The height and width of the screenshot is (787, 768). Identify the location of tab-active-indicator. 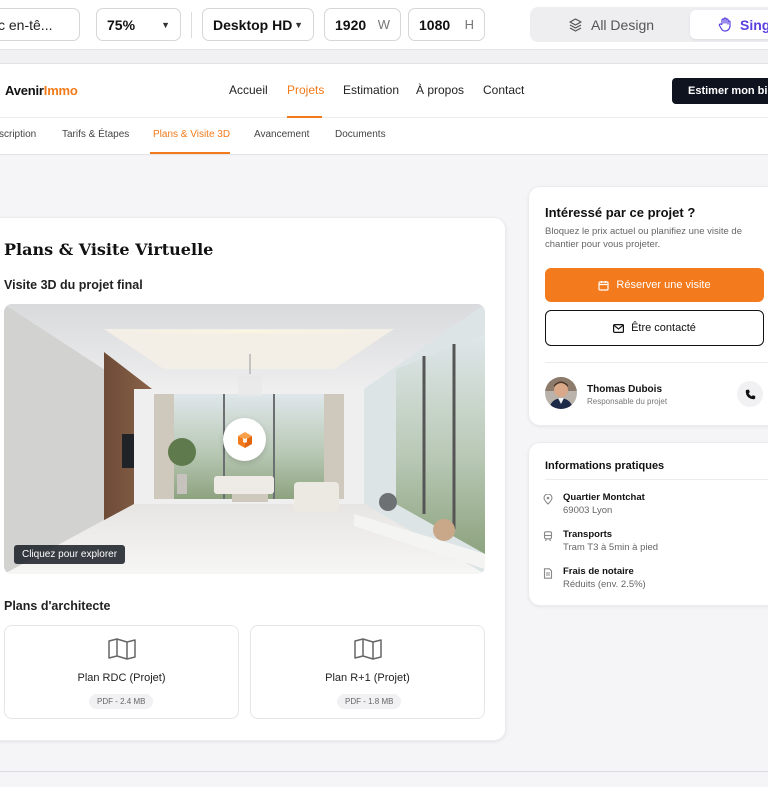
(190, 153).